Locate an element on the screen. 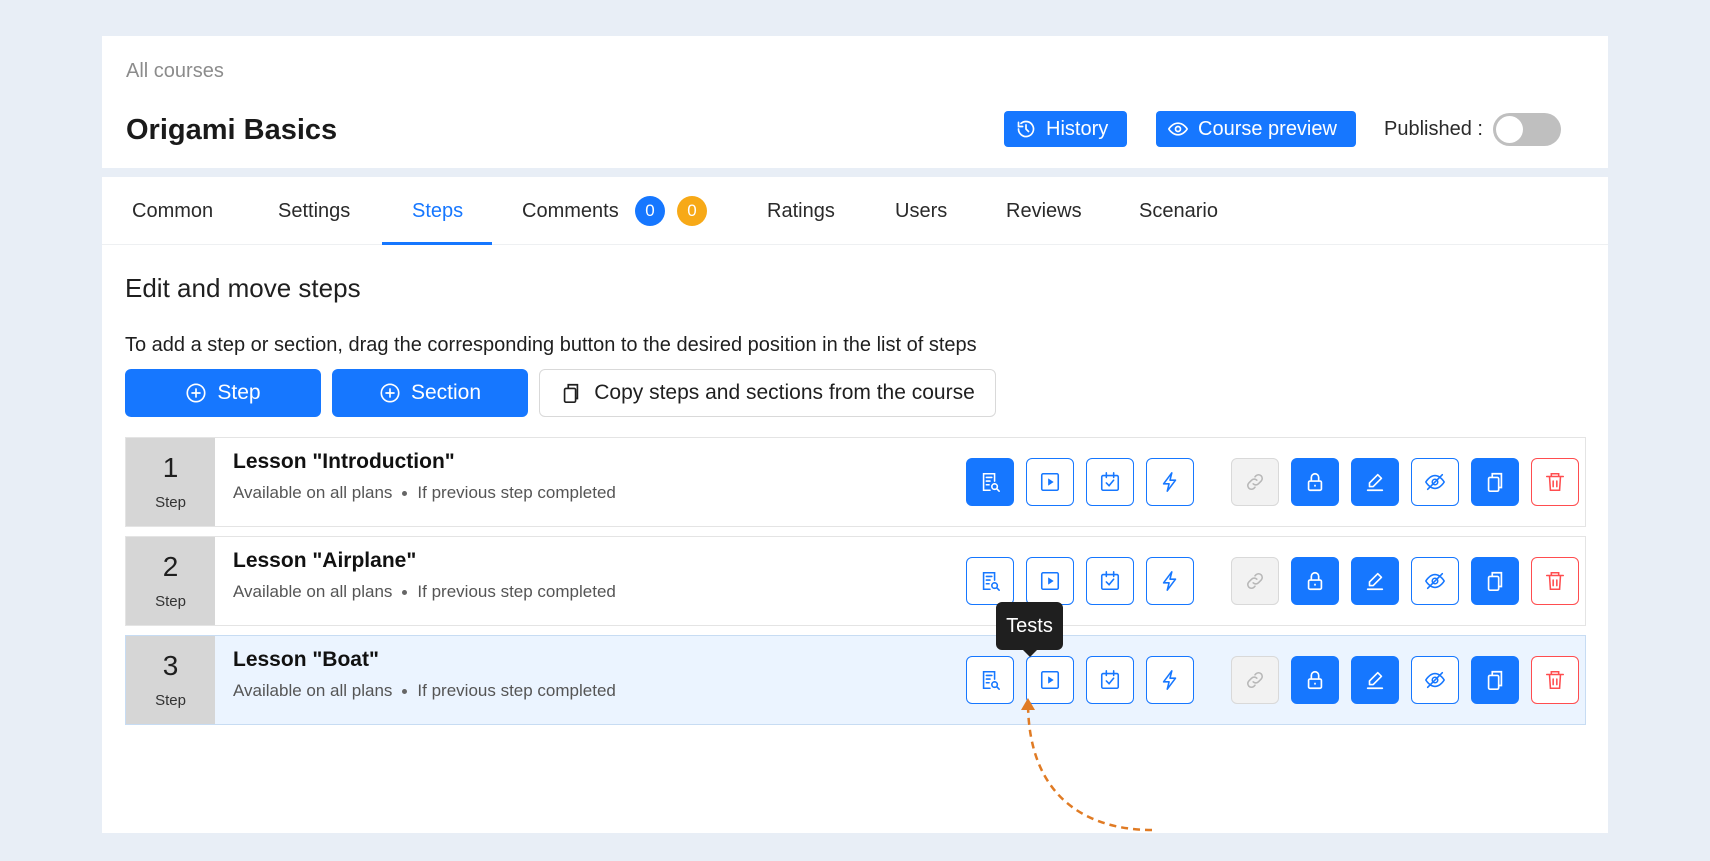  active-tab-indicator is located at coordinates (437, 243).